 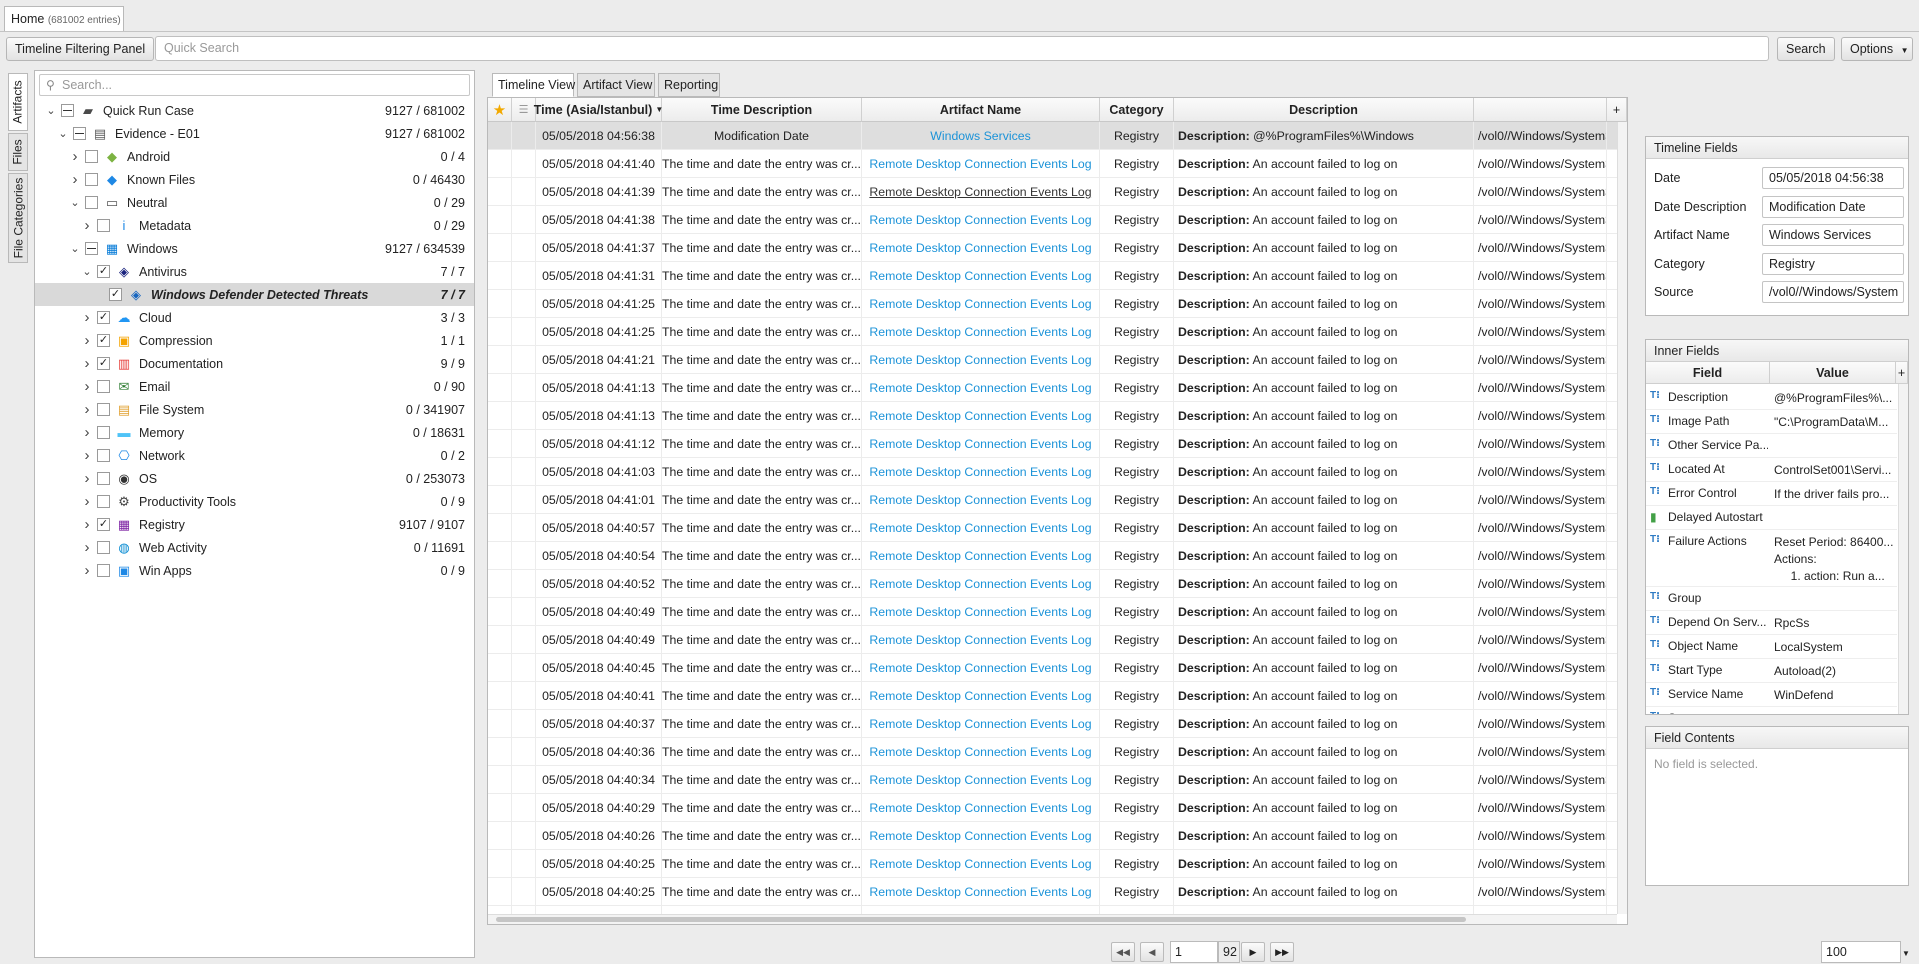 What do you see at coordinates (254, 248) in the screenshot?
I see `tree-item: ⌄ — ▦ Windows 9127 / 634539` at bounding box center [254, 248].